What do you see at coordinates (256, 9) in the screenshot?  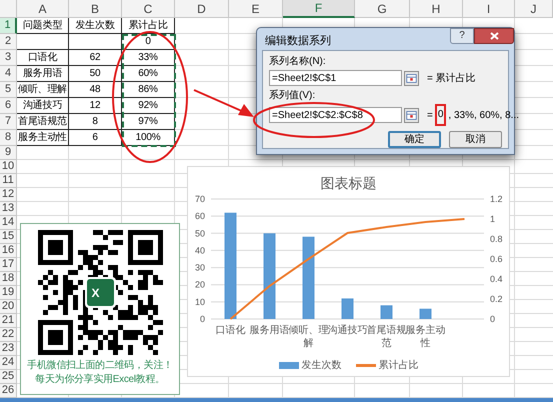 I see `column-header: E` at bounding box center [256, 9].